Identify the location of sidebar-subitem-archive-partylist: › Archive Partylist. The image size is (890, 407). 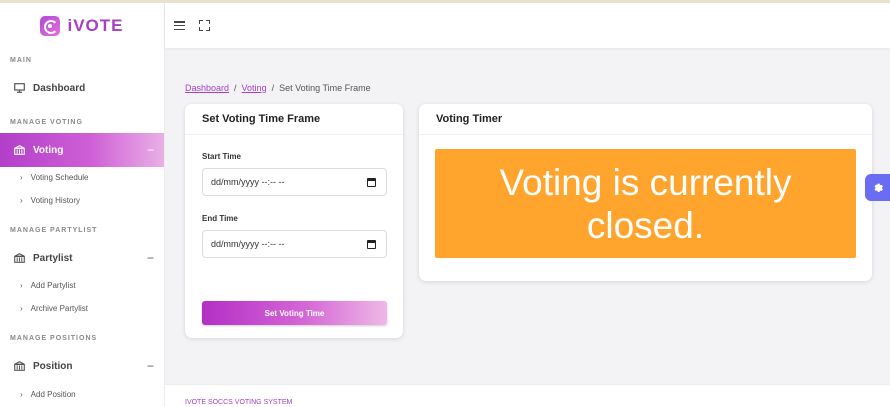
(82, 308).